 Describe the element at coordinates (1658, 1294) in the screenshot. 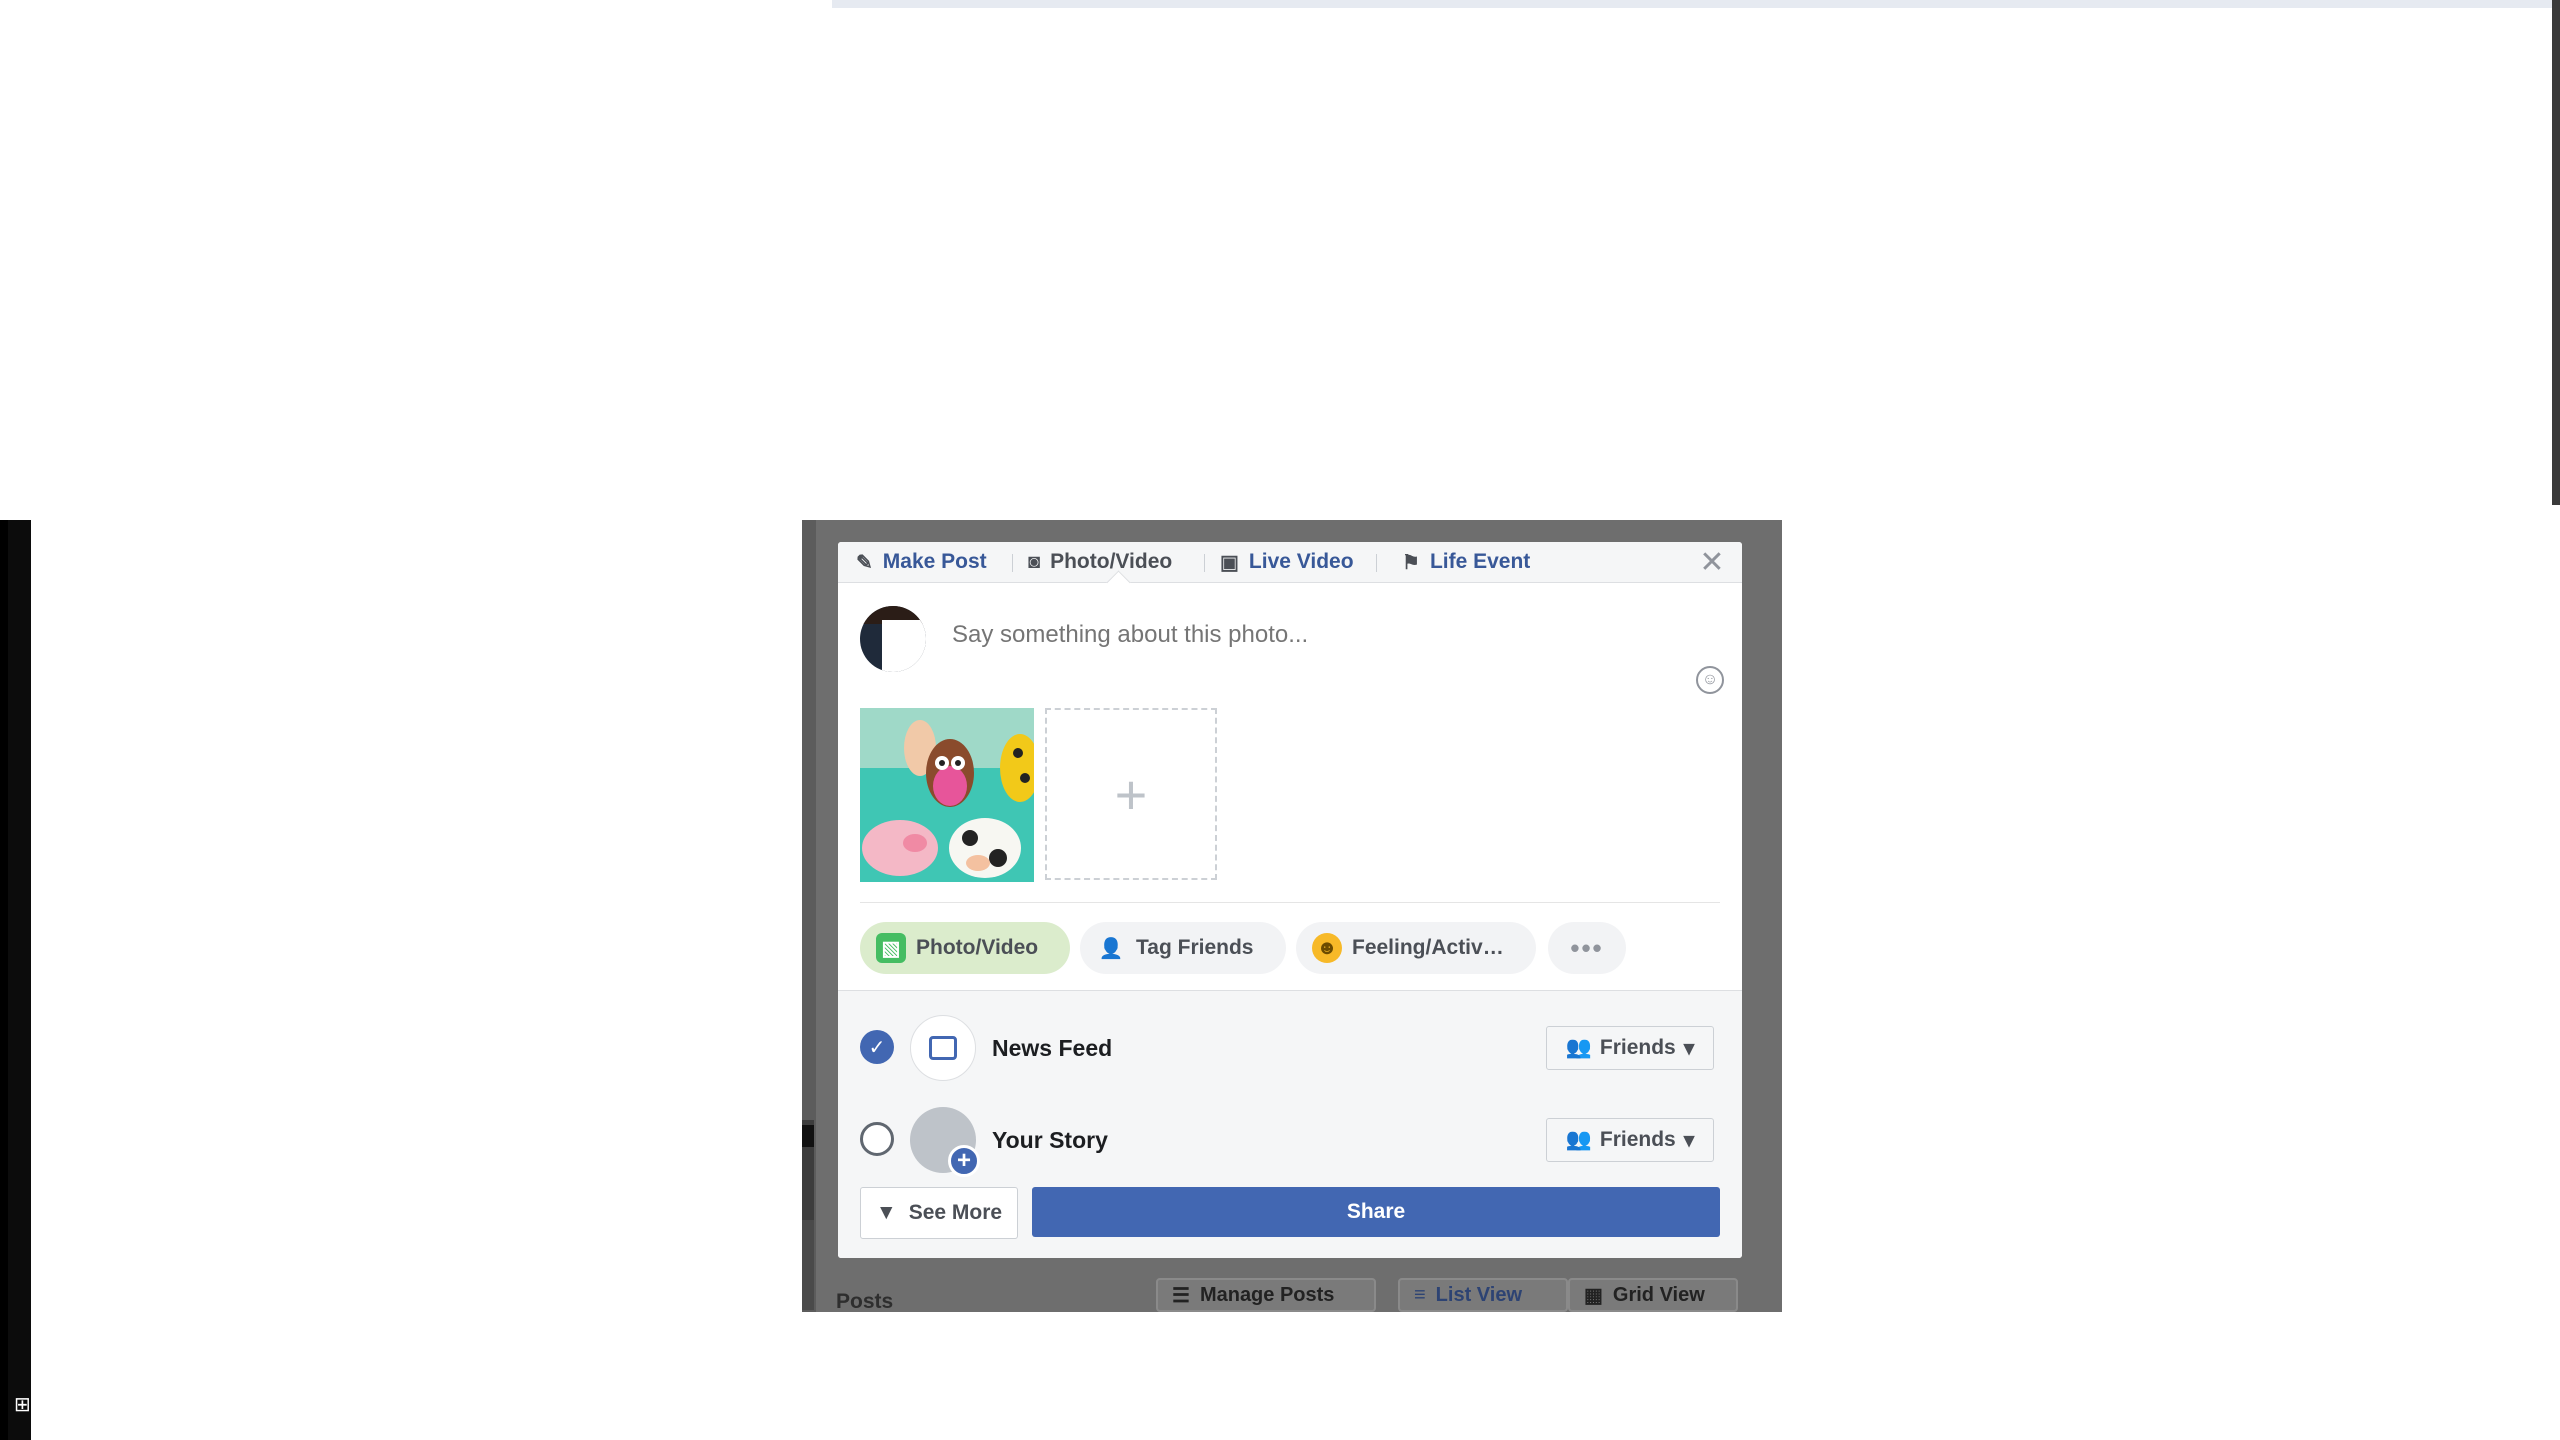

I see `grid-view-label: Grid View` at that location.